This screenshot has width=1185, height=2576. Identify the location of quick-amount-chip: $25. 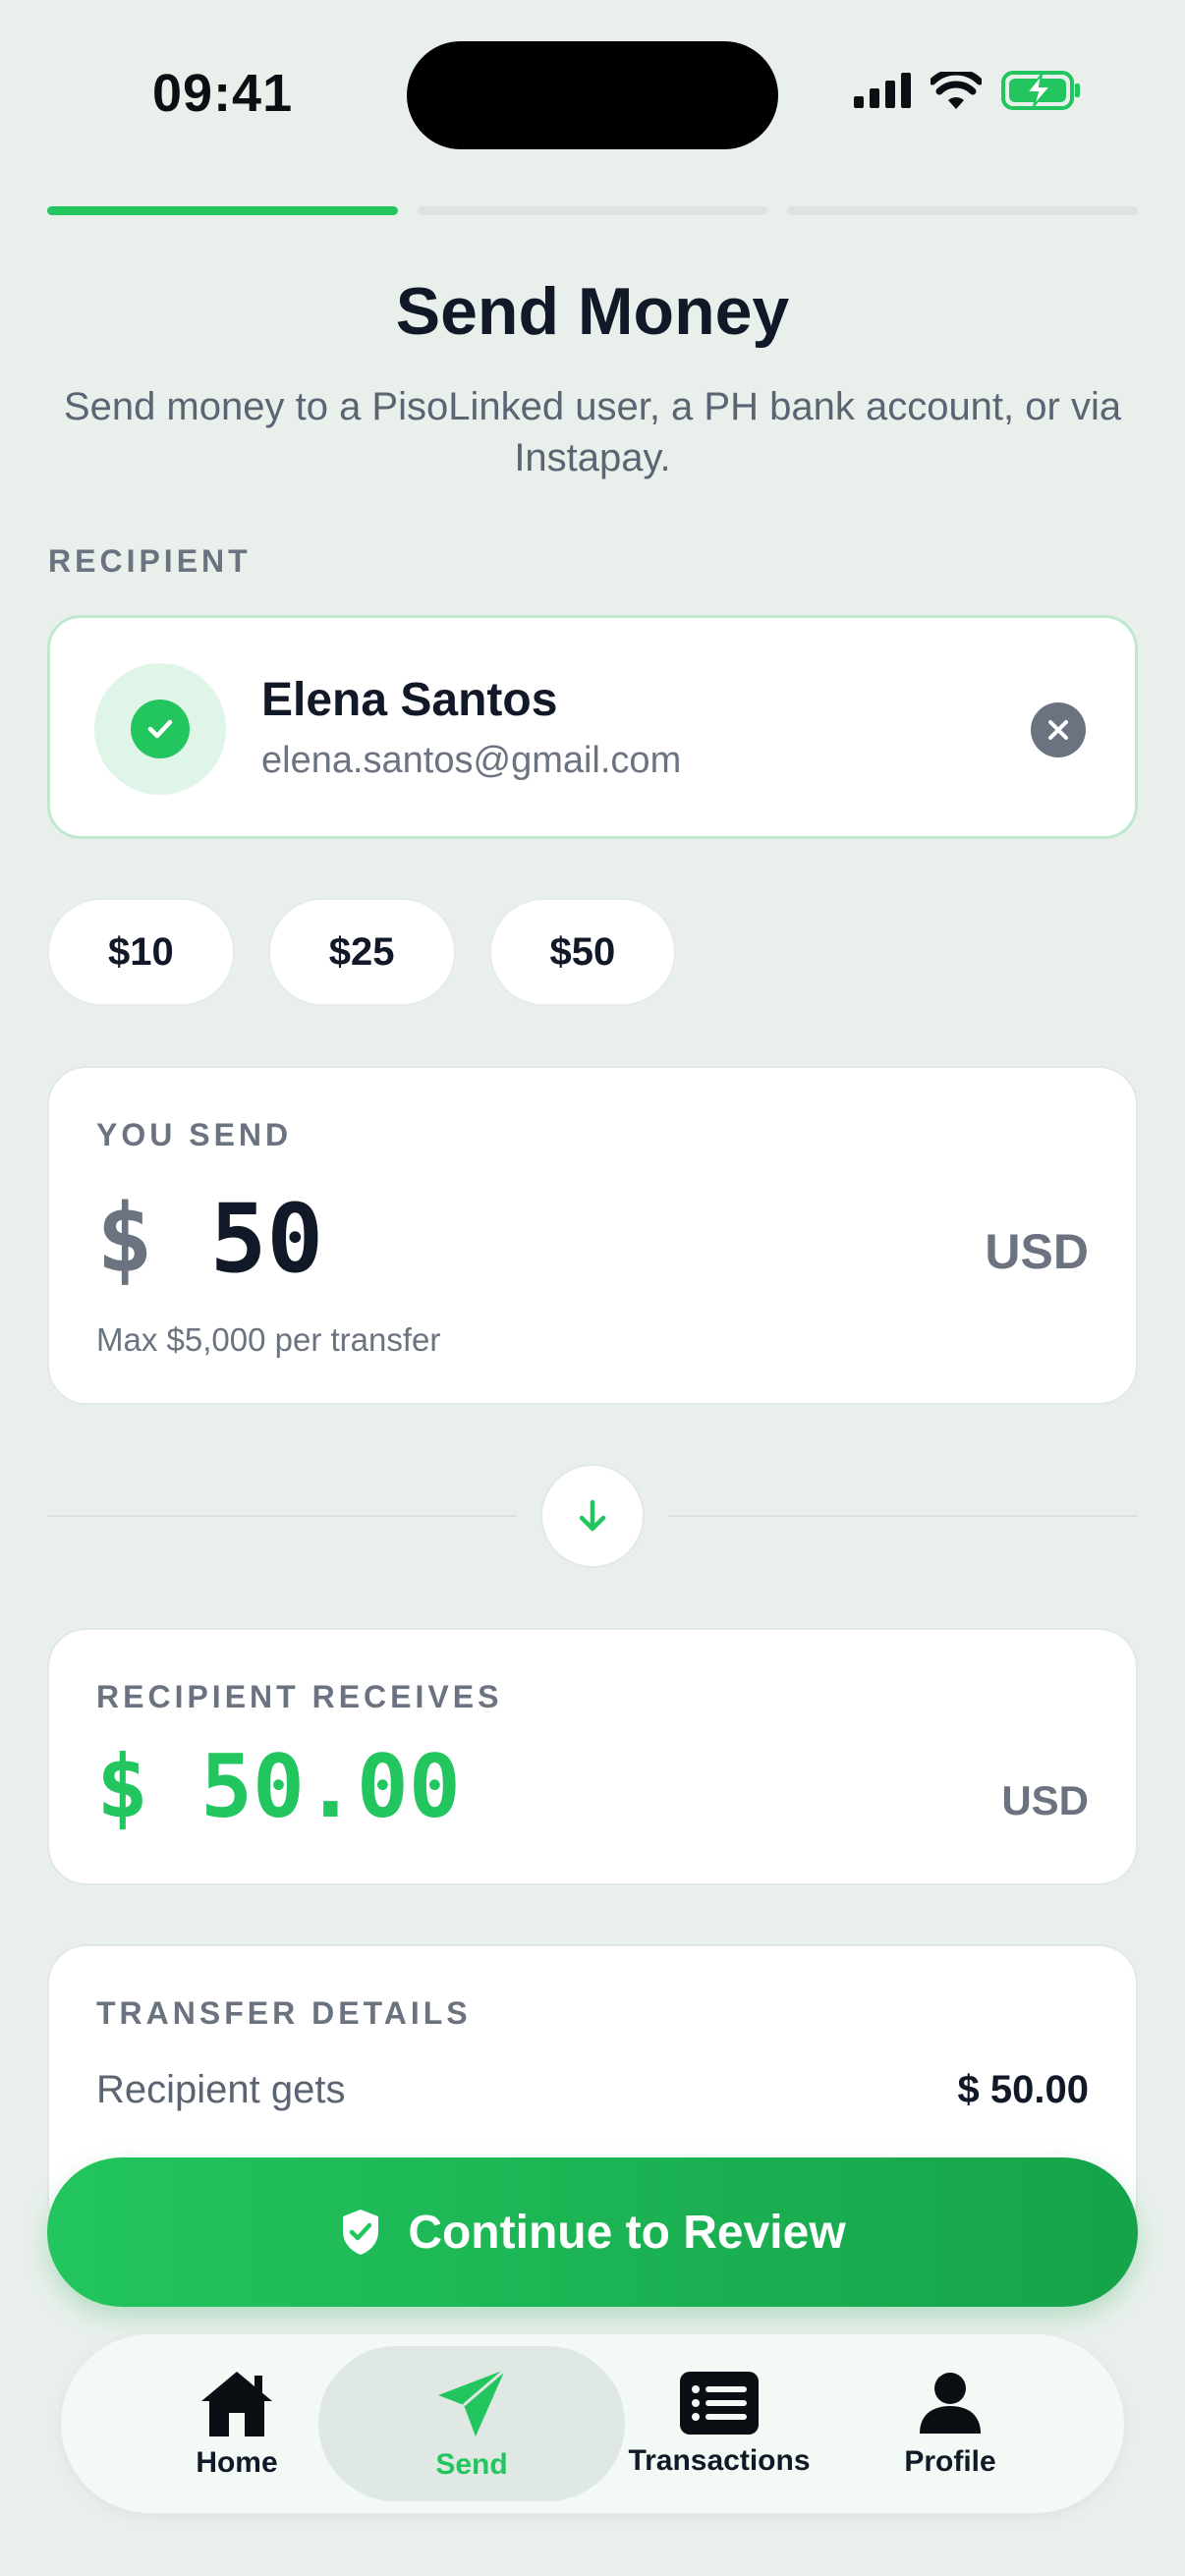
(362, 952).